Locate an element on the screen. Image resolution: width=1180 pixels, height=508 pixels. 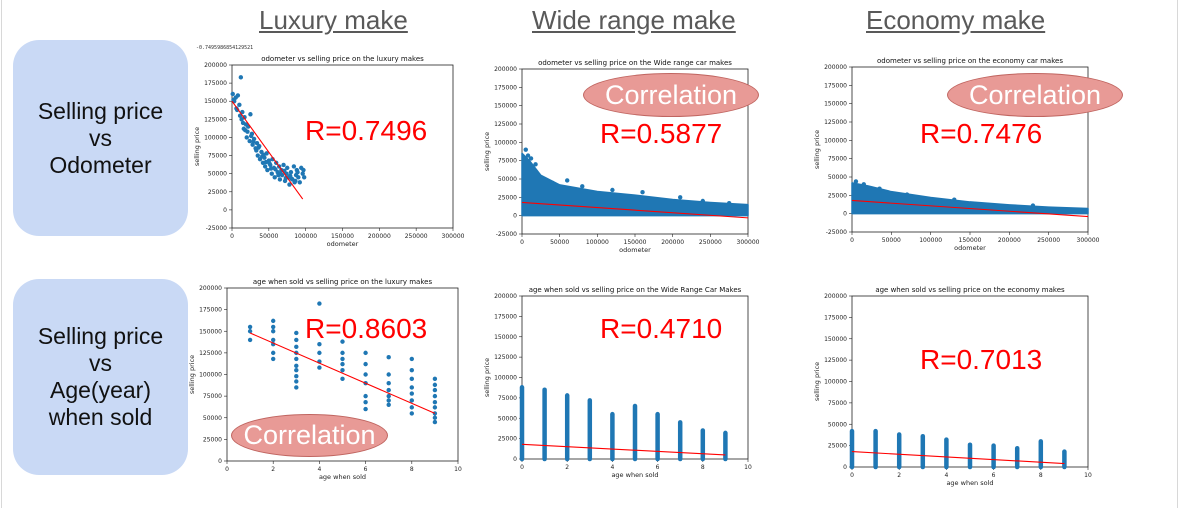
x-tick-label: 4 is located at coordinates (319, 469).